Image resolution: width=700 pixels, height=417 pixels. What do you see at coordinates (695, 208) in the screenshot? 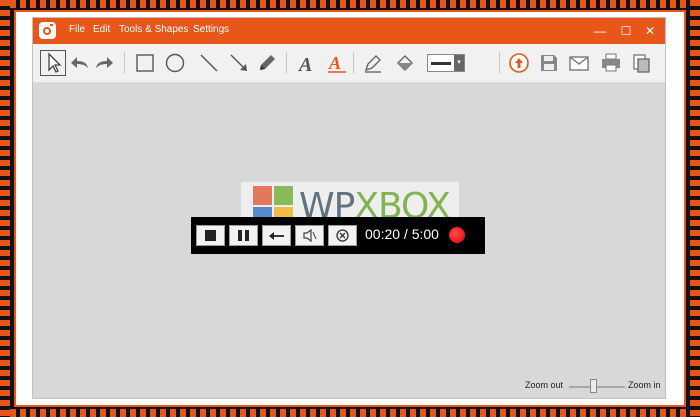
I see `film-edge-right` at bounding box center [695, 208].